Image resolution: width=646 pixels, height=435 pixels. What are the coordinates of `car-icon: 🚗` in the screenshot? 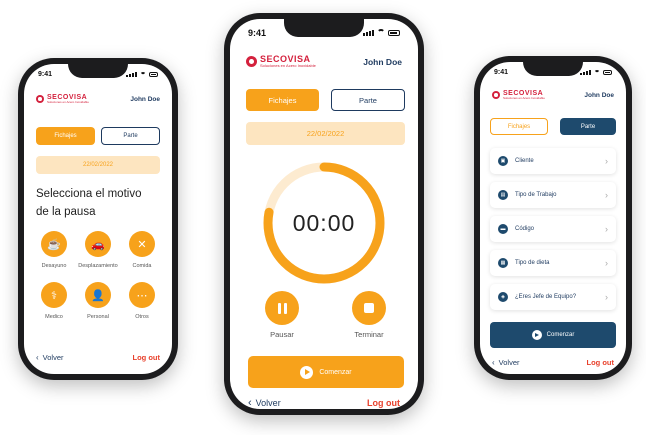 It's located at (98, 244).